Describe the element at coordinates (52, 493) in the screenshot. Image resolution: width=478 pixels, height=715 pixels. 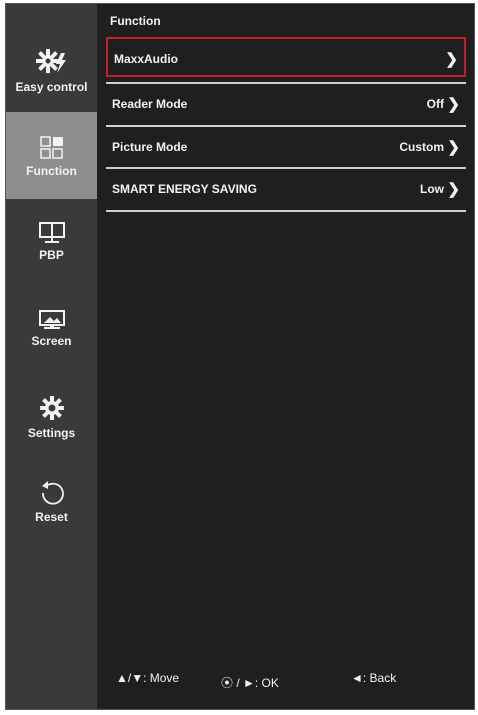
I see `reset-icon` at that location.